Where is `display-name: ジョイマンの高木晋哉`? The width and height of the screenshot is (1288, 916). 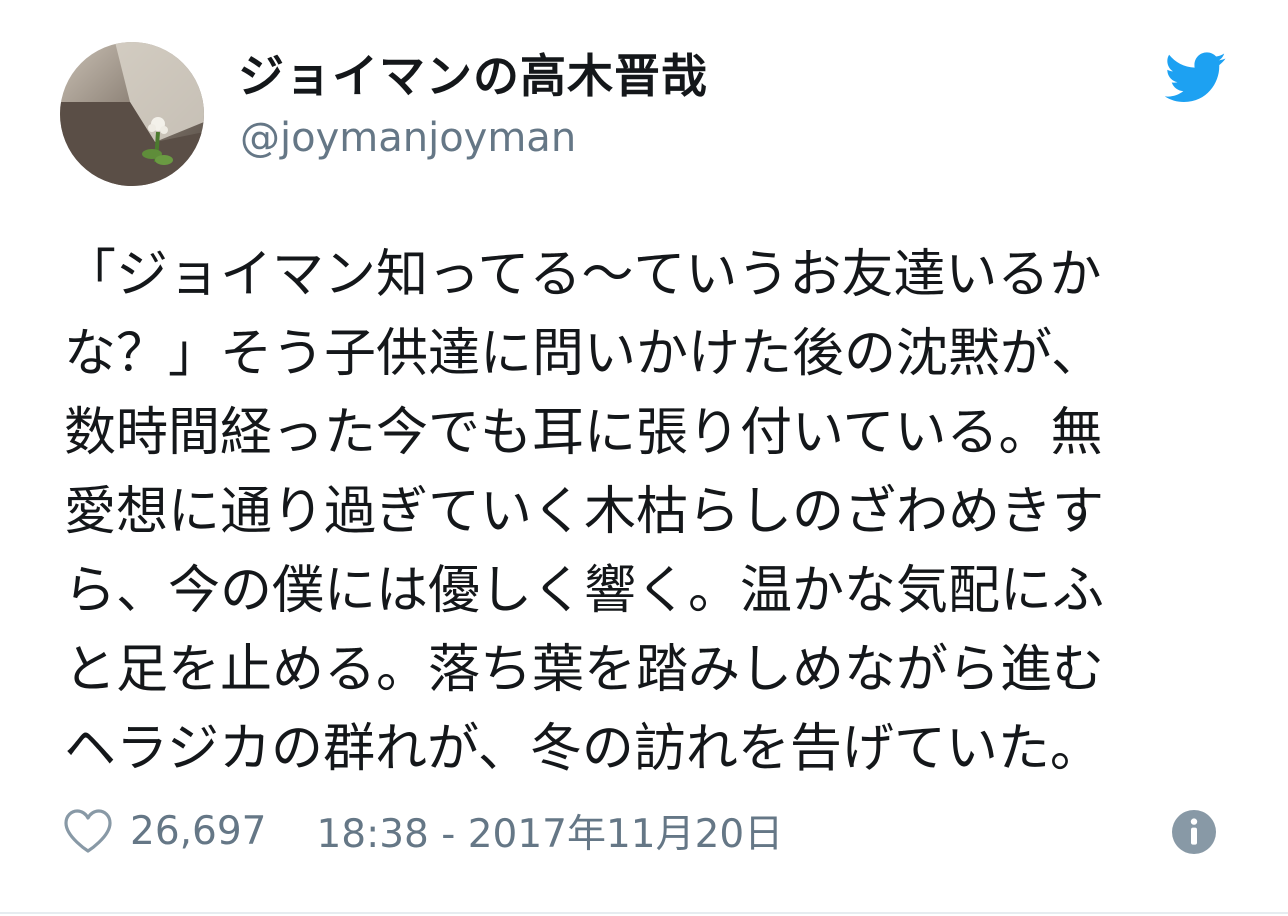 display-name: ジョイマンの高木晋哉 is located at coordinates (473, 73).